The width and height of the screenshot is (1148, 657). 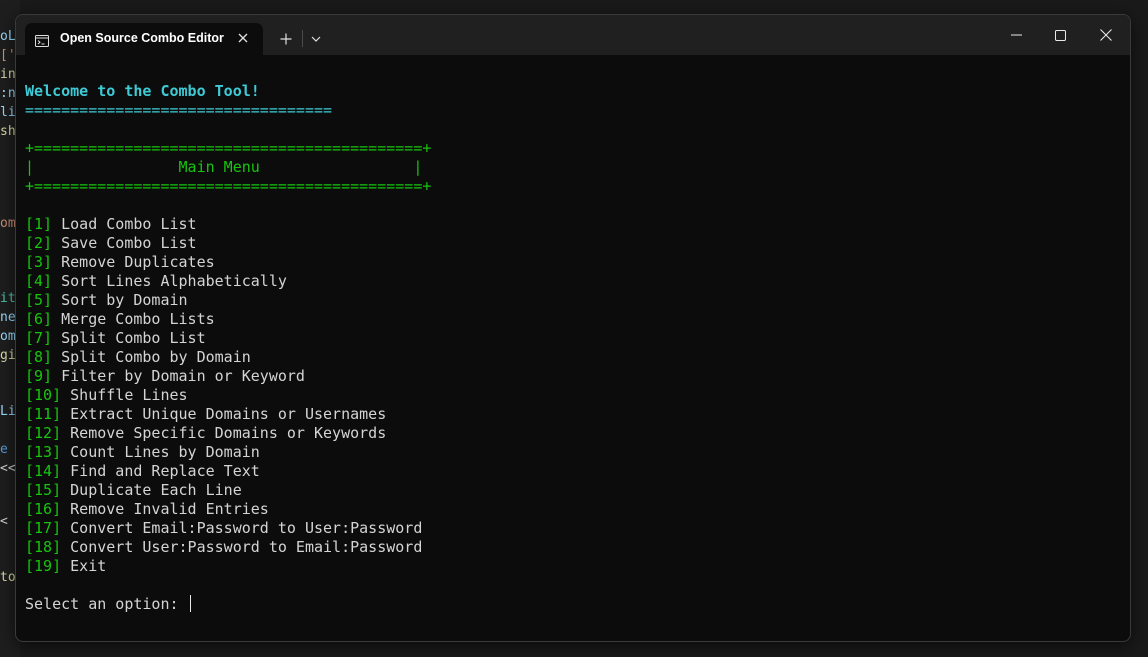 What do you see at coordinates (38, 224) in the screenshot?
I see `menu-item-key: [1]` at bounding box center [38, 224].